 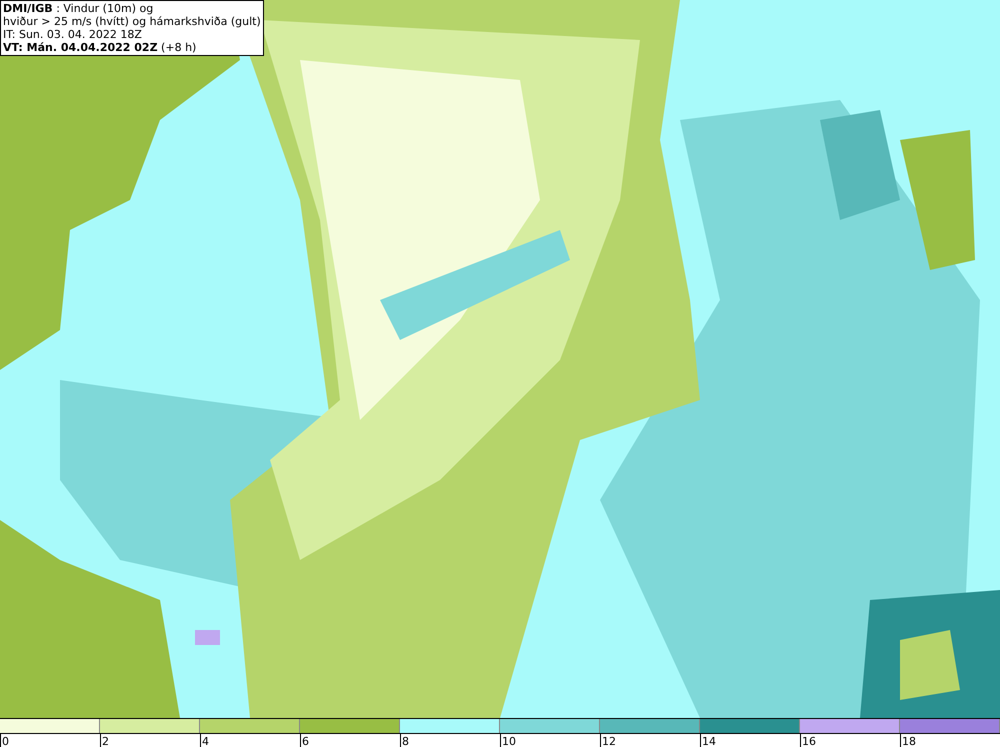 I want to click on legend-label: 8, so click(x=405, y=741).